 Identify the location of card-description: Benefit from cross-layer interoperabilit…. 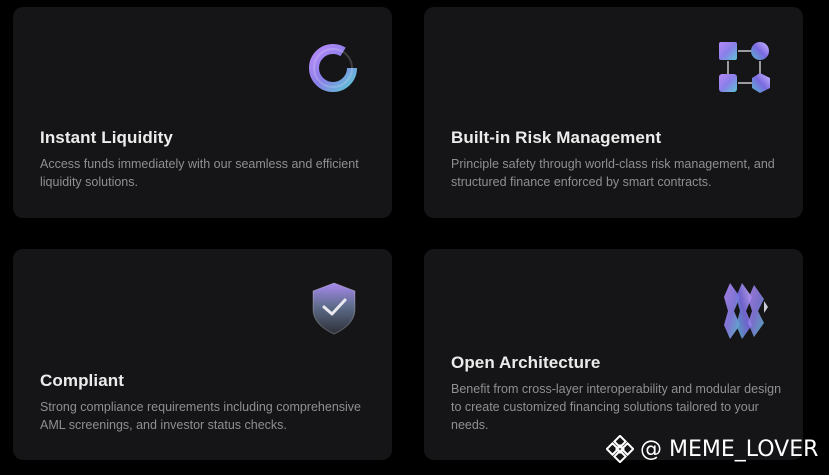
(616, 407).